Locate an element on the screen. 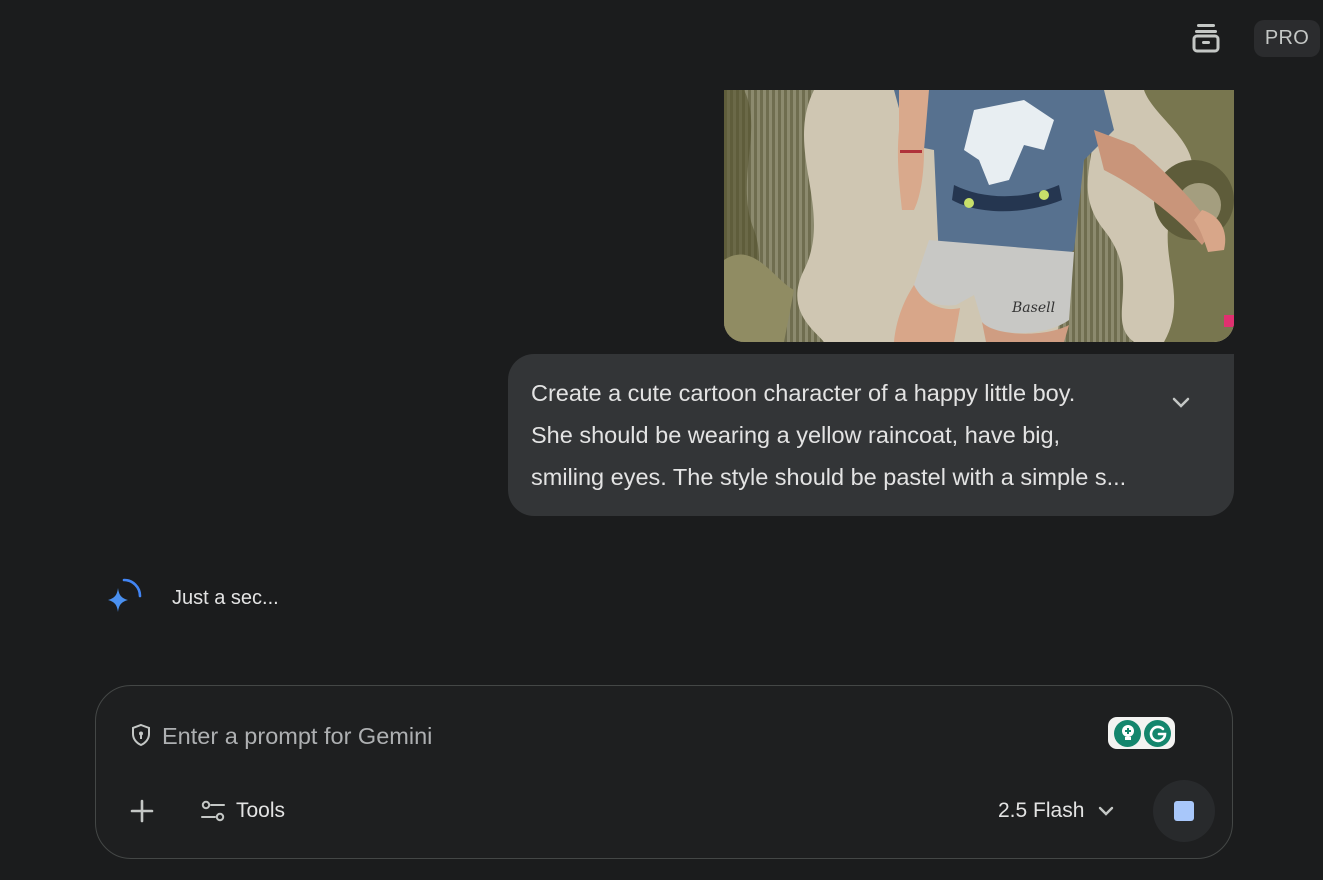 This screenshot has height=880, width=1323. uploaded-image: Basell is located at coordinates (979, 216).